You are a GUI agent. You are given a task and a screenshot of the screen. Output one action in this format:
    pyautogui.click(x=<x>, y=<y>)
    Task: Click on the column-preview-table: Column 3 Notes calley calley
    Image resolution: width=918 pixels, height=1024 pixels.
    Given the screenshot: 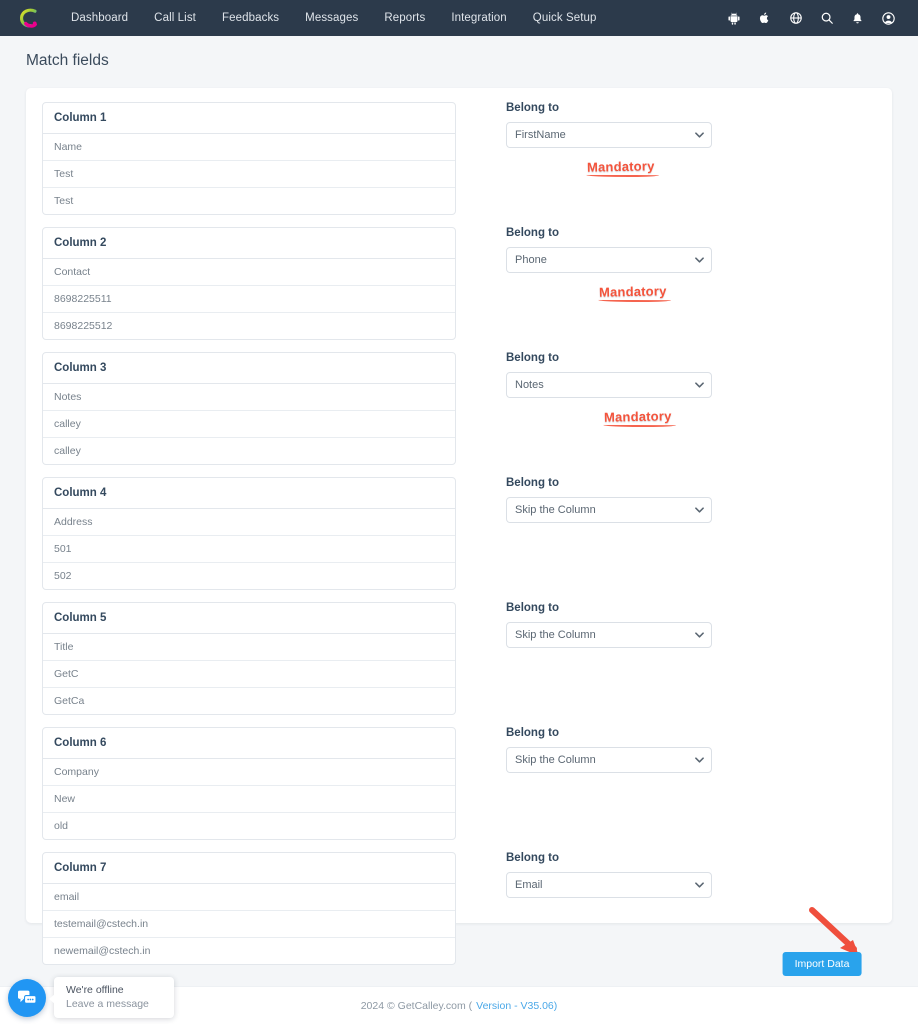 What is the action you would take?
    pyautogui.click(x=249, y=408)
    